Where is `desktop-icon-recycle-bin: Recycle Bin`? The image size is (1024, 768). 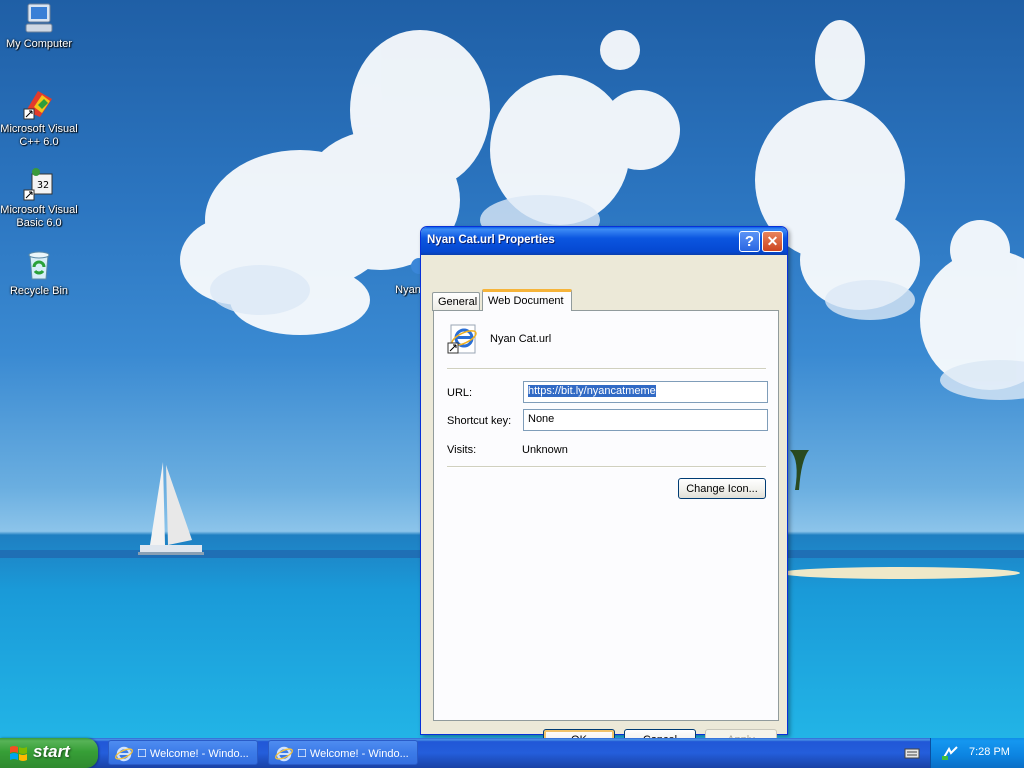
desktop-icon-recycle-bin: Recycle Bin is located at coordinates (39, 273).